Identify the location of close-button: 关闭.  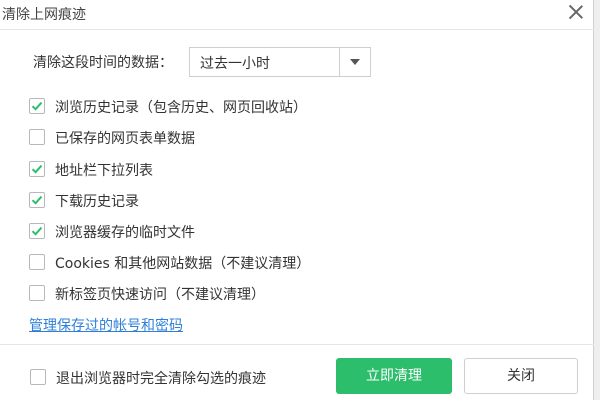
(521, 376).